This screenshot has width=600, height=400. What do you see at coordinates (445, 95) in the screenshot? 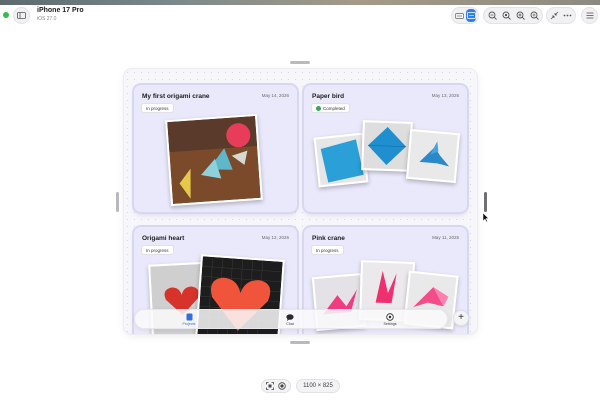
I see `card-date: May 13, 2026` at bounding box center [445, 95].